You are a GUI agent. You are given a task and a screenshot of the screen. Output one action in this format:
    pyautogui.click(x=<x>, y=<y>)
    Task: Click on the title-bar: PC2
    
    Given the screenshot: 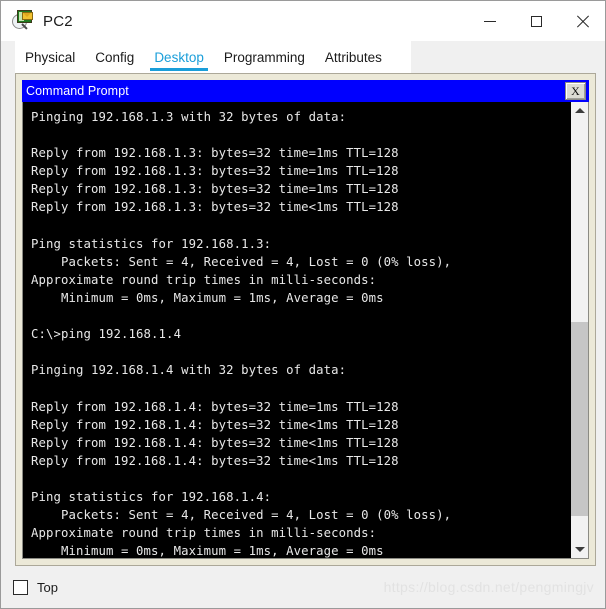 What is the action you would take?
    pyautogui.click(x=303, y=21)
    